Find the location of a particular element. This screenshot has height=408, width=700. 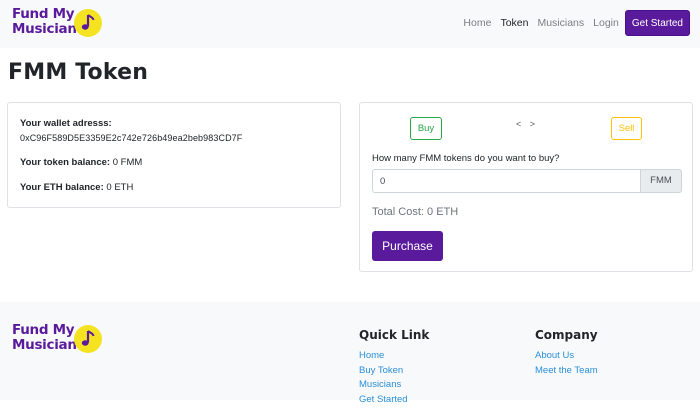

brand-name: Fund My Musician is located at coordinates (44, 22).